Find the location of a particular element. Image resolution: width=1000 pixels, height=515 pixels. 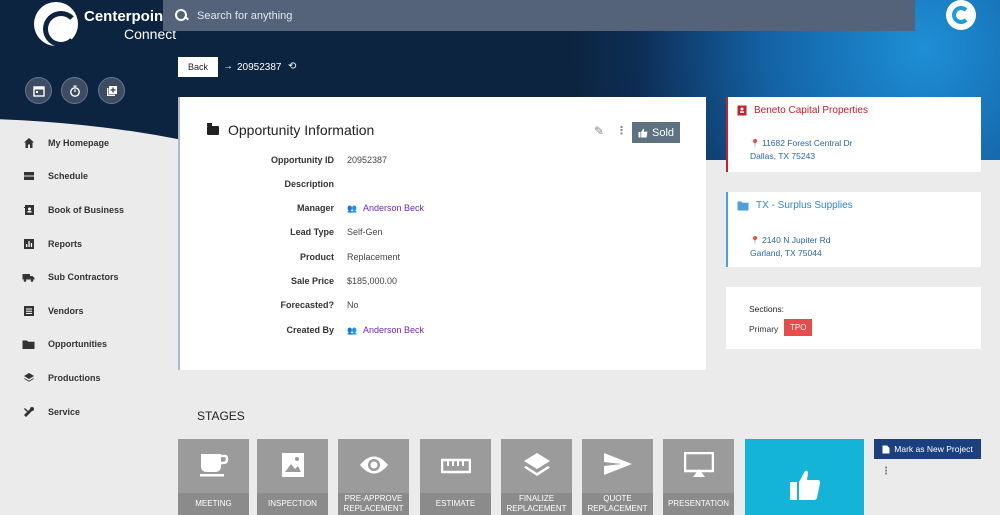

sections-card: Sections: Primary TPO is located at coordinates (853, 318).